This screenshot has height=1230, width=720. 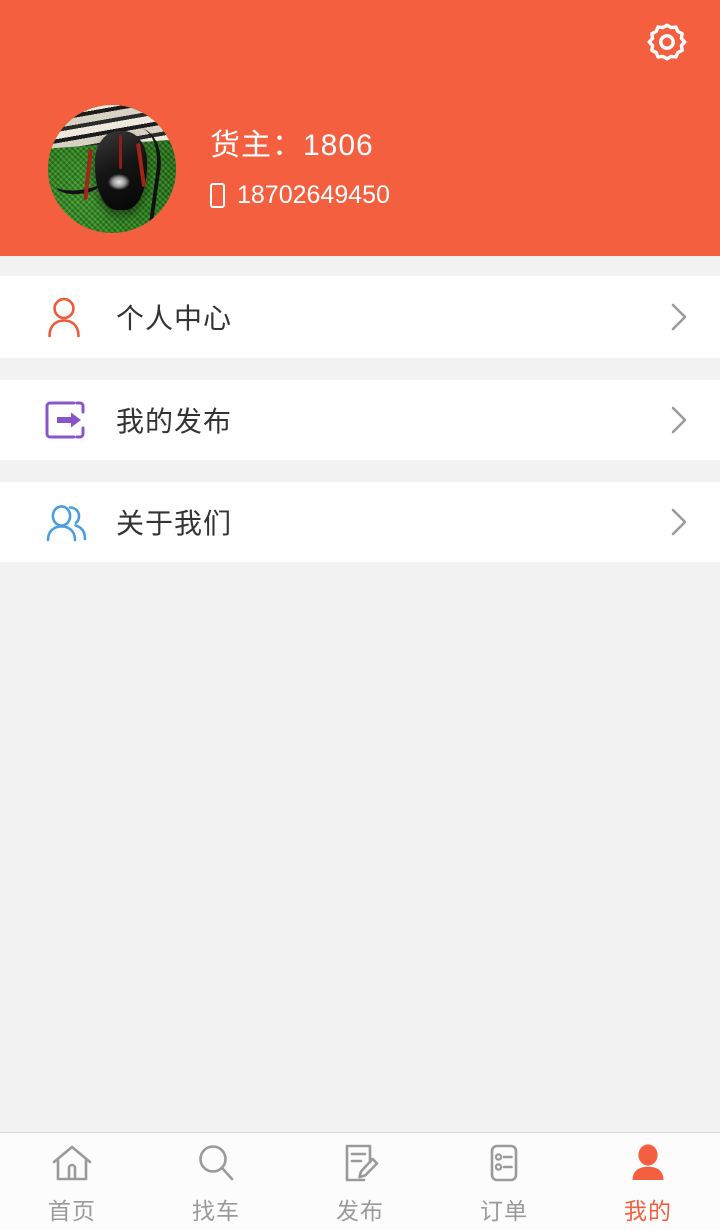 I want to click on menu-item-label: 关于我们, so click(x=174, y=523).